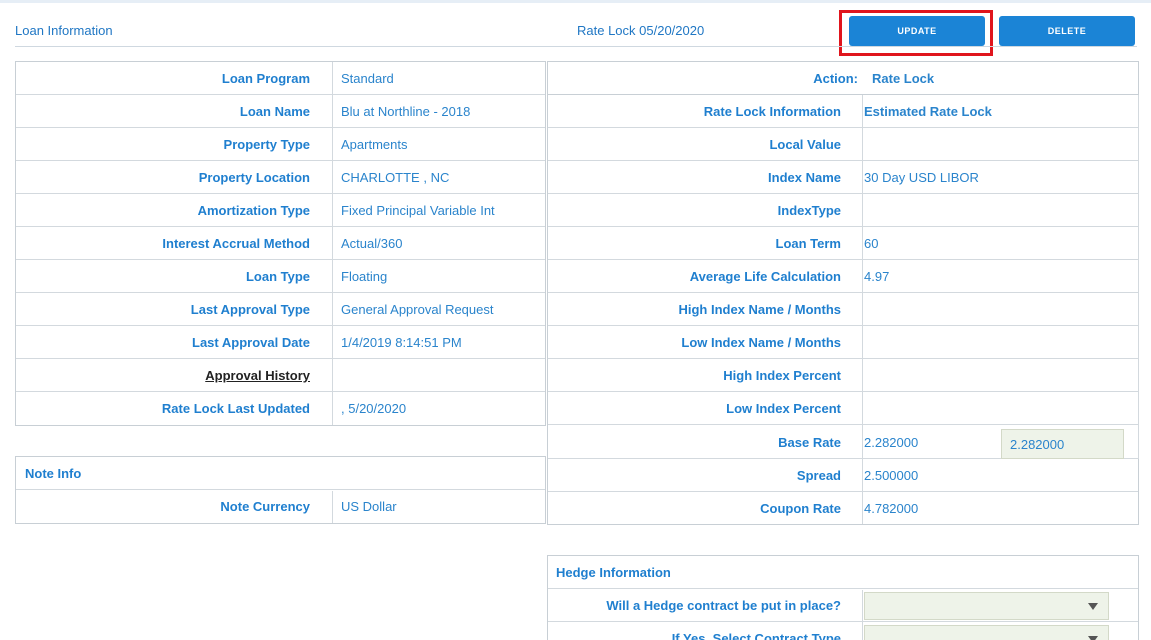 The image size is (1151, 640). I want to click on loan-row: Loan Name Blu at Northline - 2018, so click(280, 111).